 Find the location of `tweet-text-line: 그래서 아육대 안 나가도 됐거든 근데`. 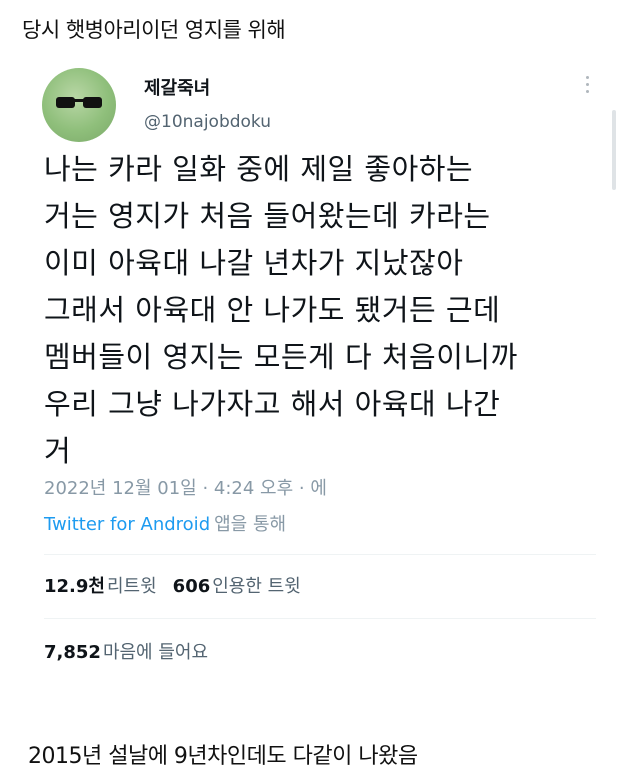

tweet-text-line: 그래서 아육대 안 나가도 됐거든 근데 is located at coordinates (272, 310).